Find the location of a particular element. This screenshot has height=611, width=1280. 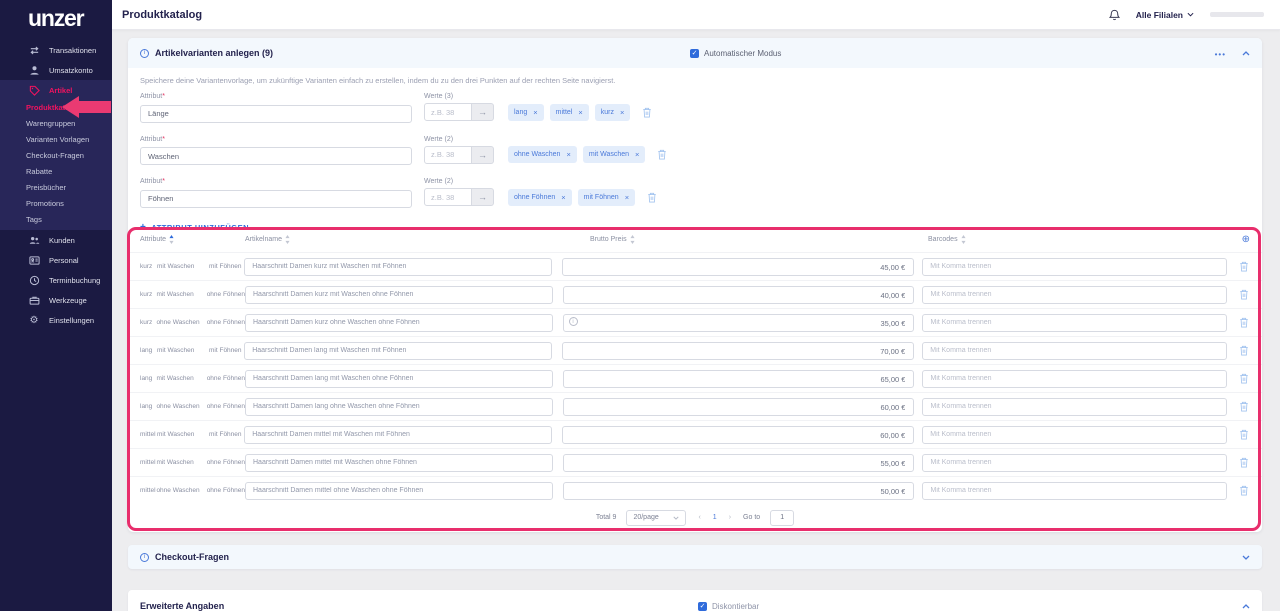

sidebar-item-terminbuchung: Terminbuchung is located at coordinates (56, 280).